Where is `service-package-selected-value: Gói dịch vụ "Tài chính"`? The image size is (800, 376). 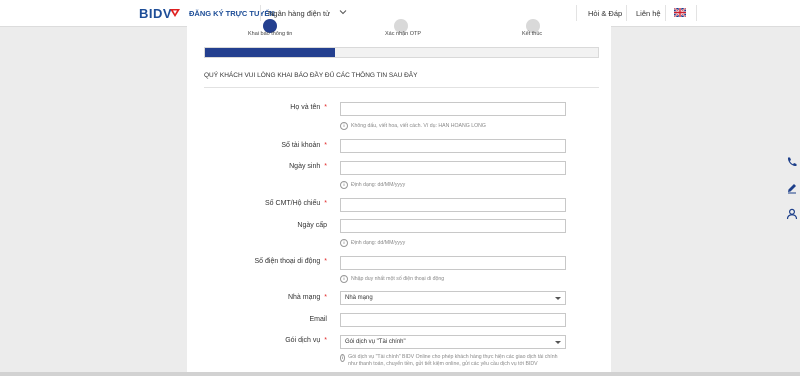
service-package-selected-value: Gói dịch vụ "Tài chính" is located at coordinates (375, 342).